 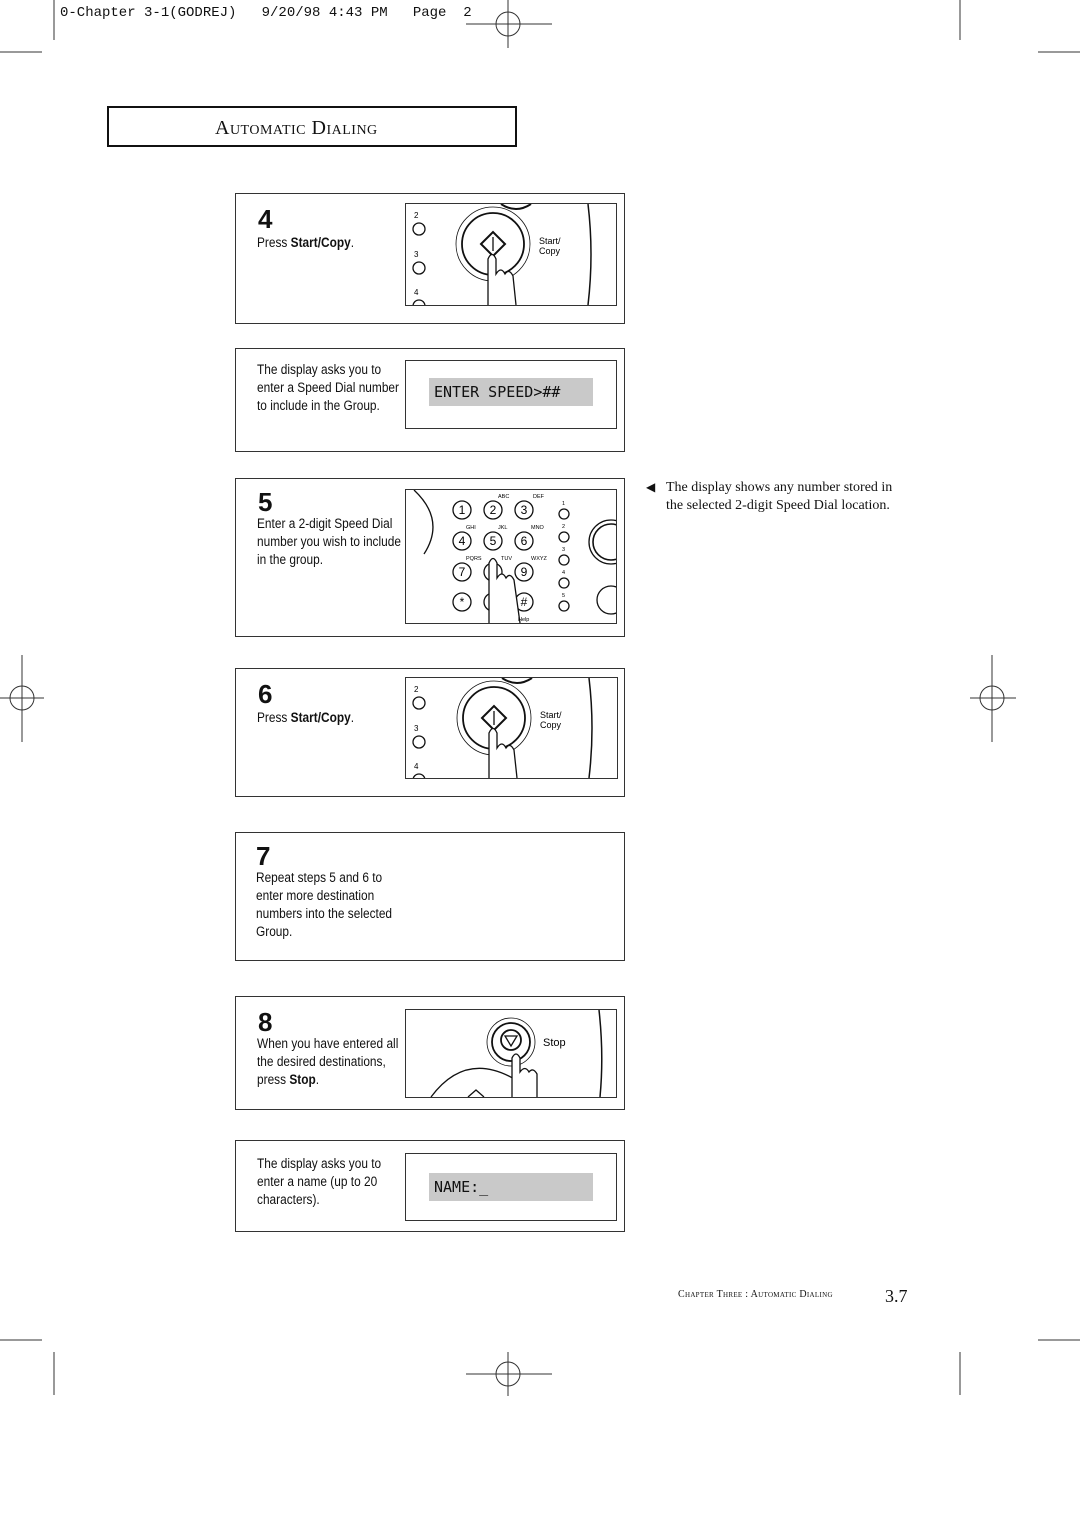 What do you see at coordinates (651, 487) in the screenshot?
I see `pointer-arrow-icon: ◀` at bounding box center [651, 487].